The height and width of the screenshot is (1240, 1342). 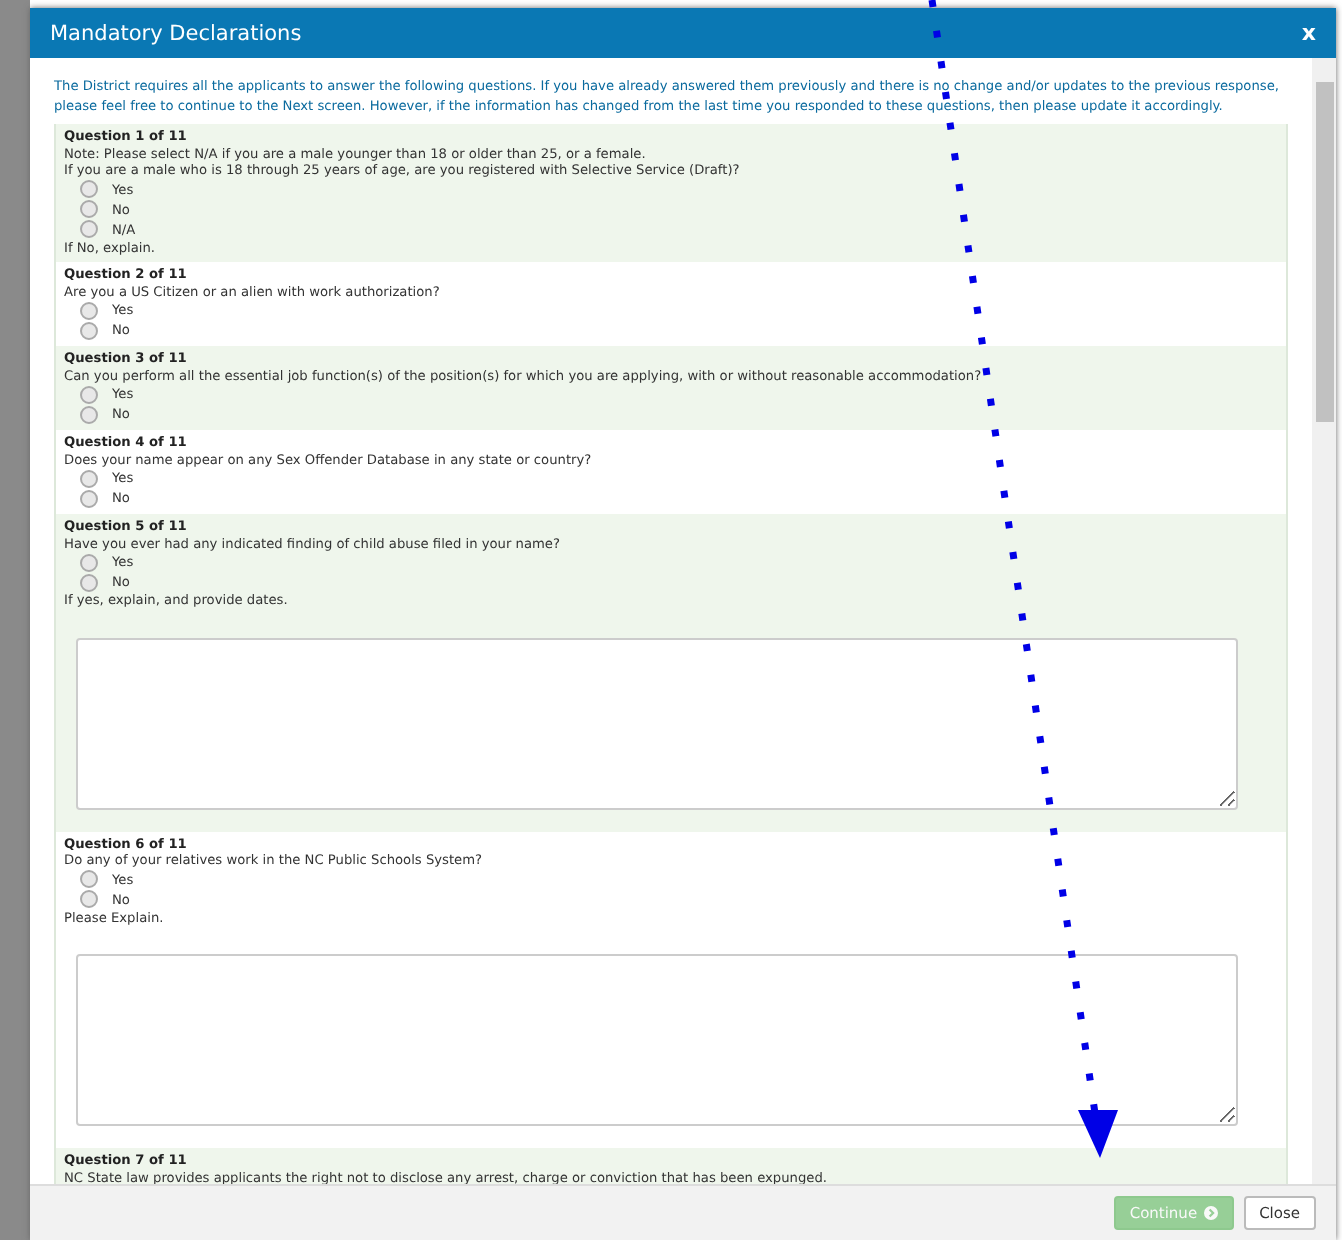 I want to click on dialog-title: Mandatory Declarations, so click(x=176, y=33).